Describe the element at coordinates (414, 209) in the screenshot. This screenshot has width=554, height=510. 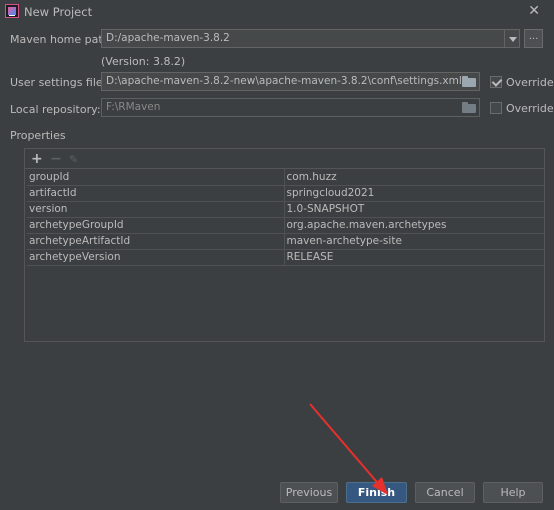
I see `property-value: 1.0-SNAPSHOT` at that location.